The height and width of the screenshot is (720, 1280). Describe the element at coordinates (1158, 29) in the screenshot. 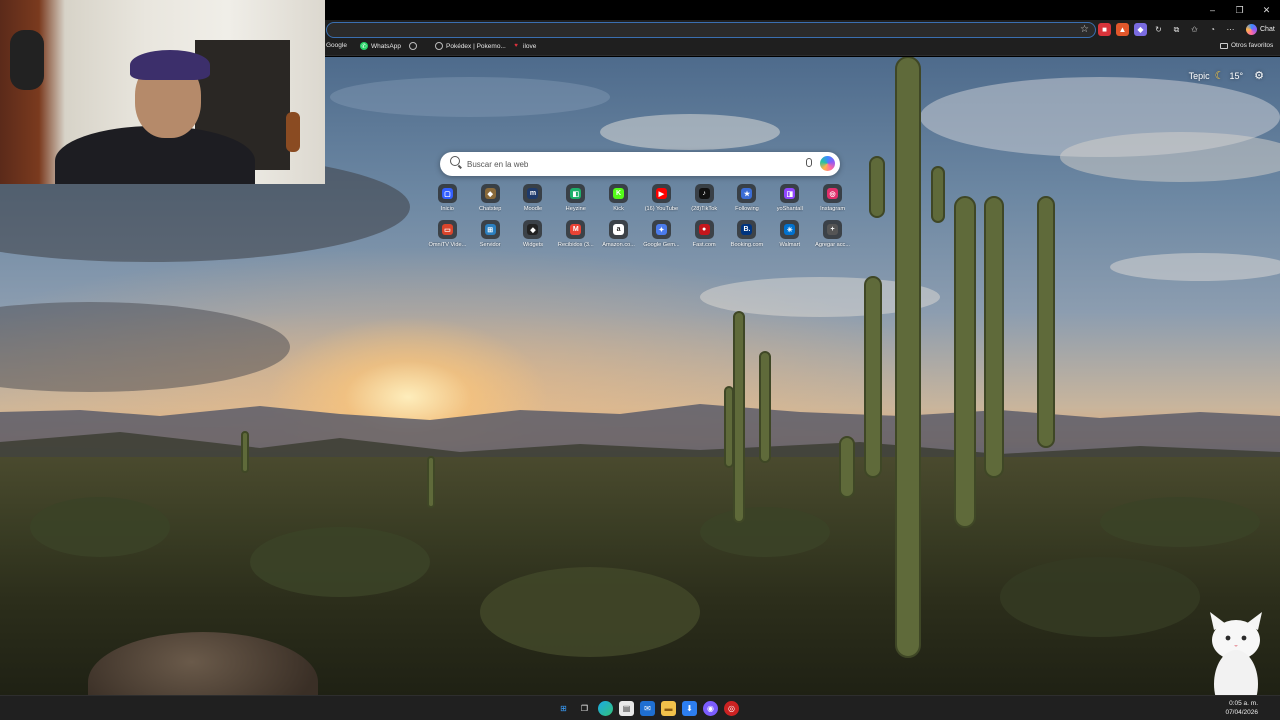

I see `refresh-extension-icon: ↻` at that location.